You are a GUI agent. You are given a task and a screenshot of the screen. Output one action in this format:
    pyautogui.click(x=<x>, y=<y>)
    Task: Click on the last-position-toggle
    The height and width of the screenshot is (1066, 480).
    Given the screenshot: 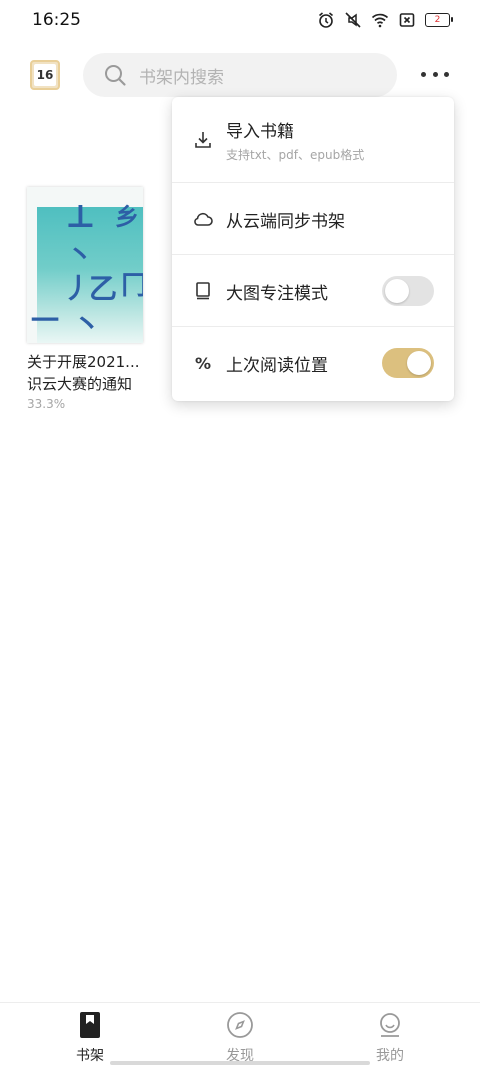 What is the action you would take?
    pyautogui.click(x=408, y=363)
    